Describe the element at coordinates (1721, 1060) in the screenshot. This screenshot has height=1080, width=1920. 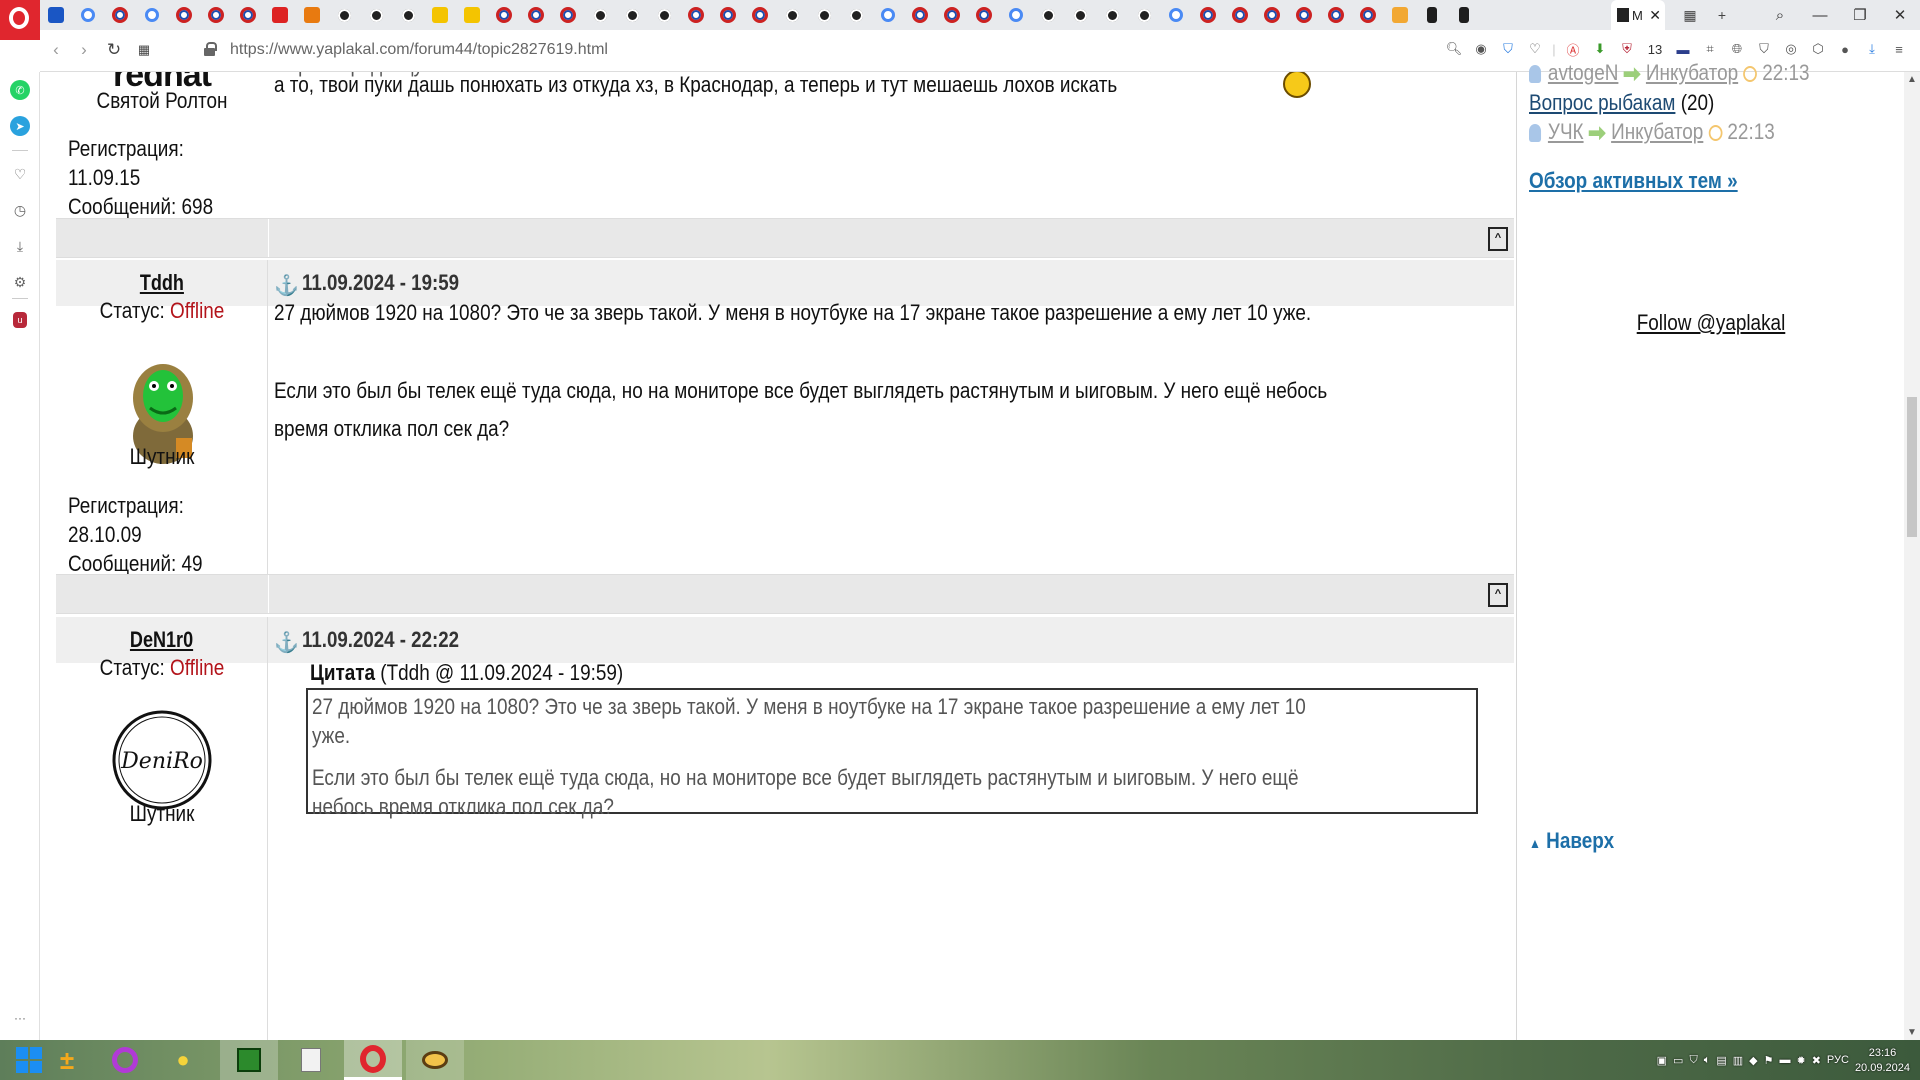
I see `tray-network-icon: ▤` at that location.